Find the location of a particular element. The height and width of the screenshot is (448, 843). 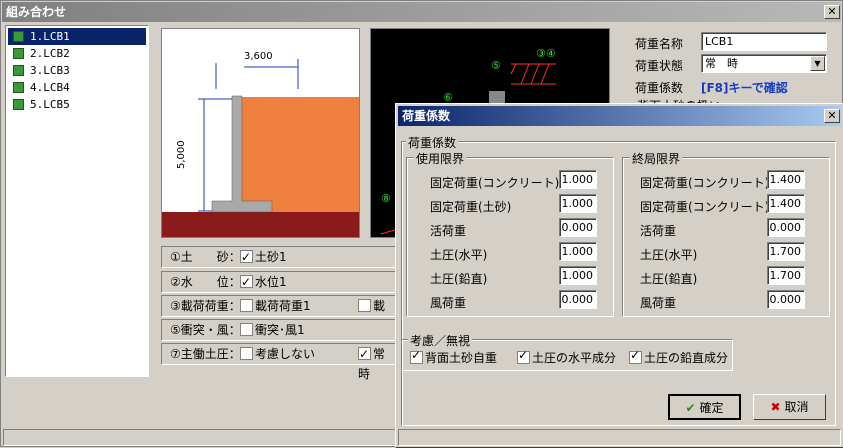

list-item: 5.LCB5 is located at coordinates (77, 104).